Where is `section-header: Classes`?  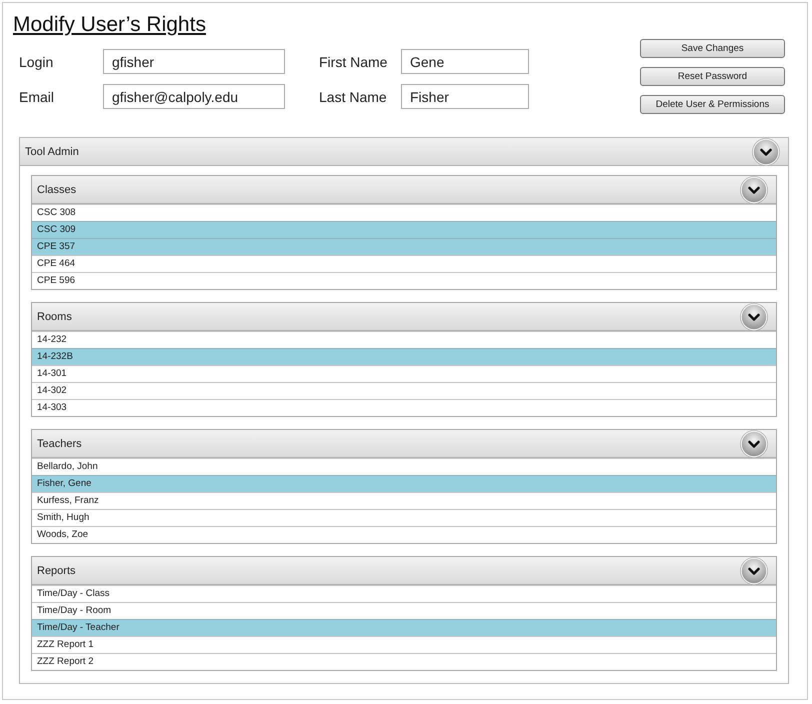
section-header: Classes is located at coordinates (404, 190).